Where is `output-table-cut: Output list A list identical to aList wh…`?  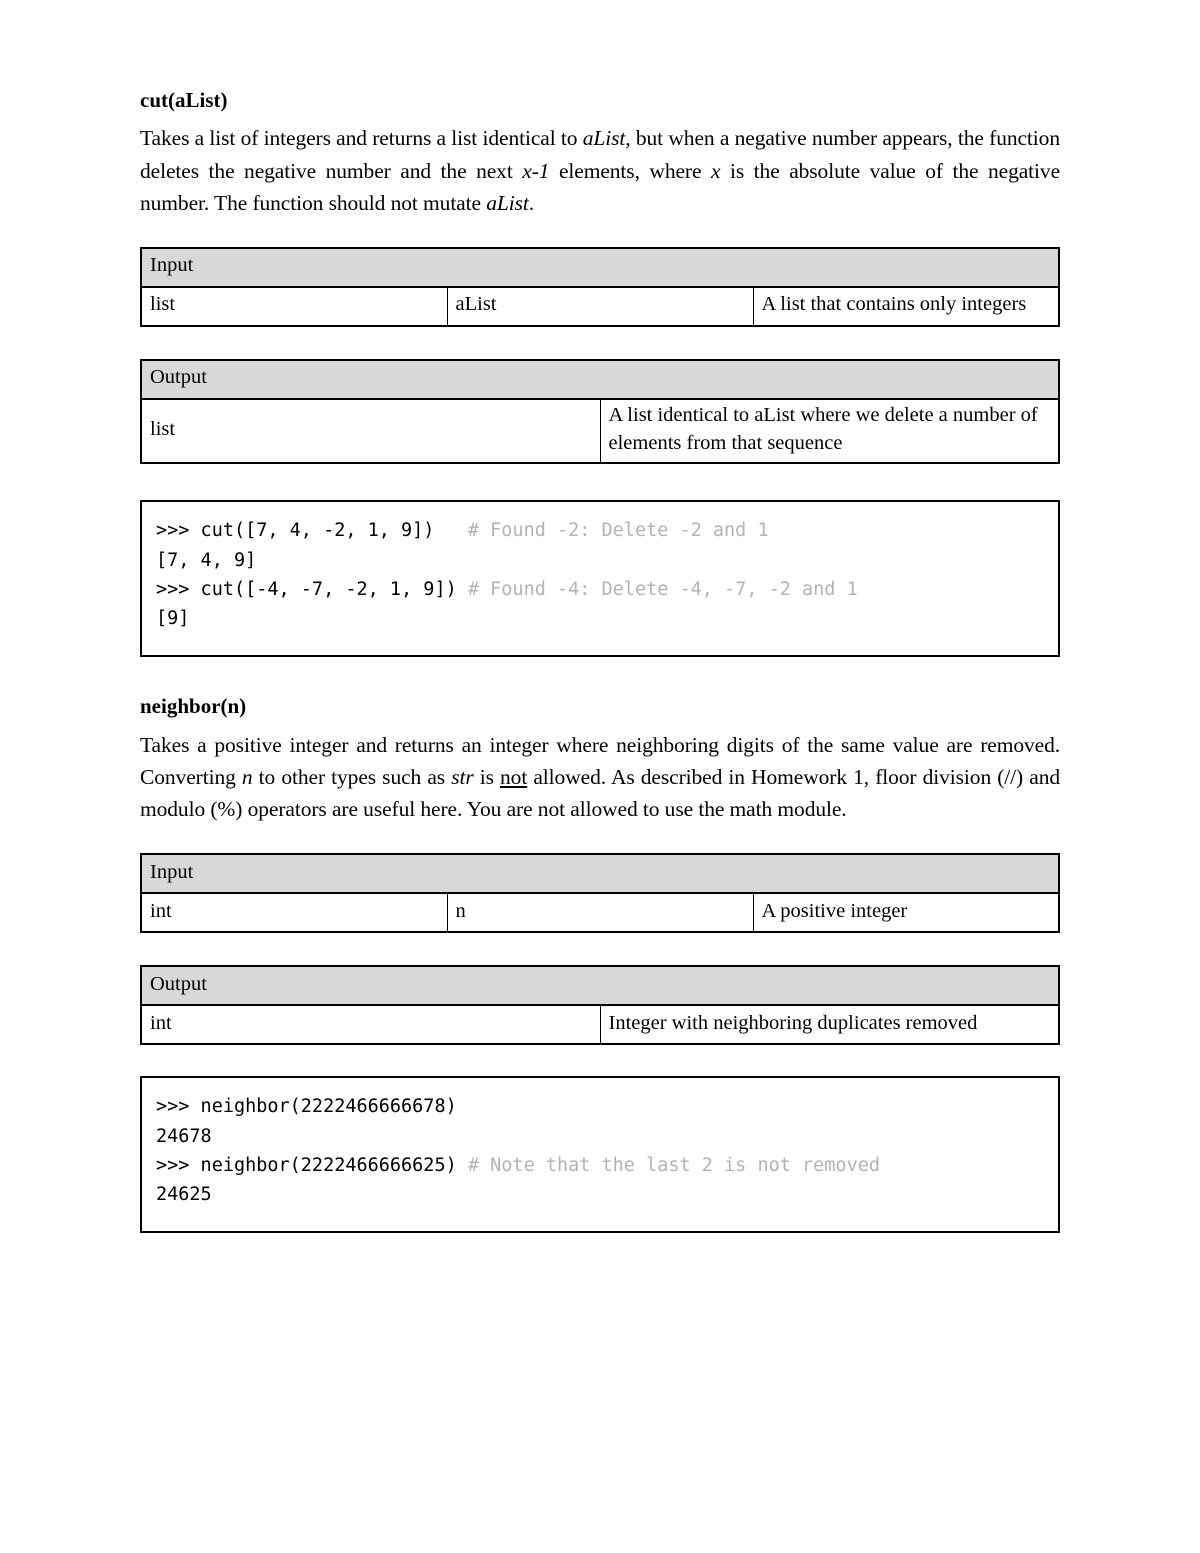
output-table-cut: Output list A list identical to aList wh… is located at coordinates (600, 412).